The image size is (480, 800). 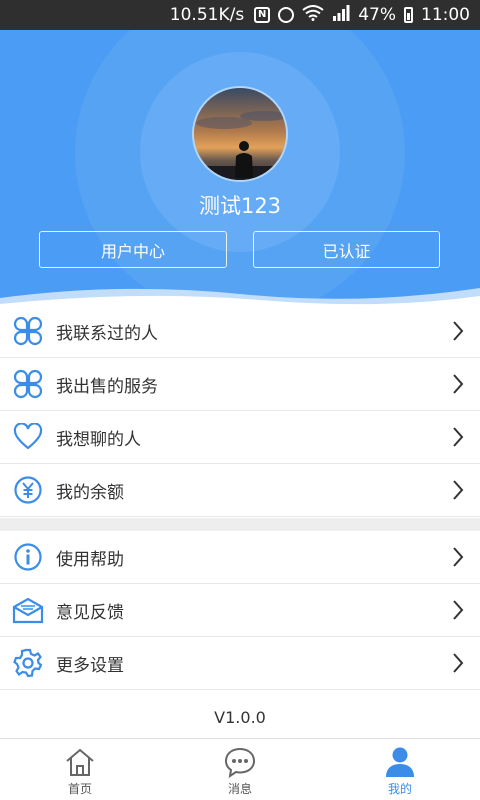 What do you see at coordinates (28, 663) in the screenshot?
I see `gear-icon` at bounding box center [28, 663].